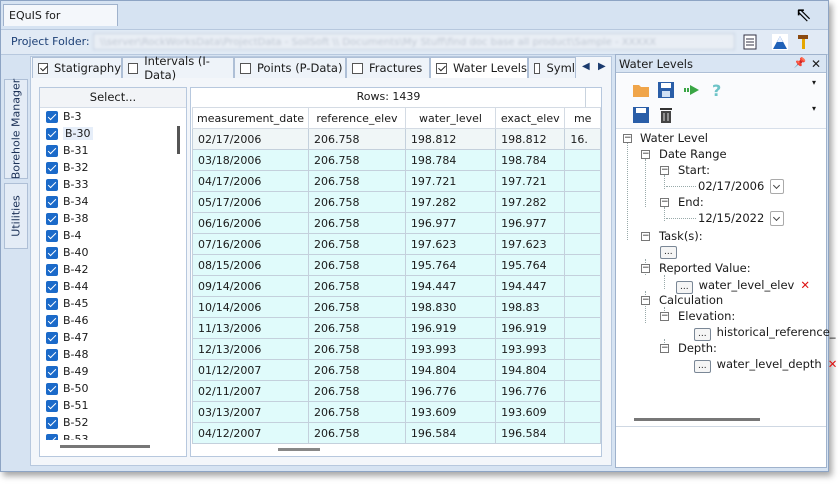 This screenshot has width=840, height=484. Describe the element at coordinates (16, 216) in the screenshot. I see `side-tab-utilities: Utilities` at that location.